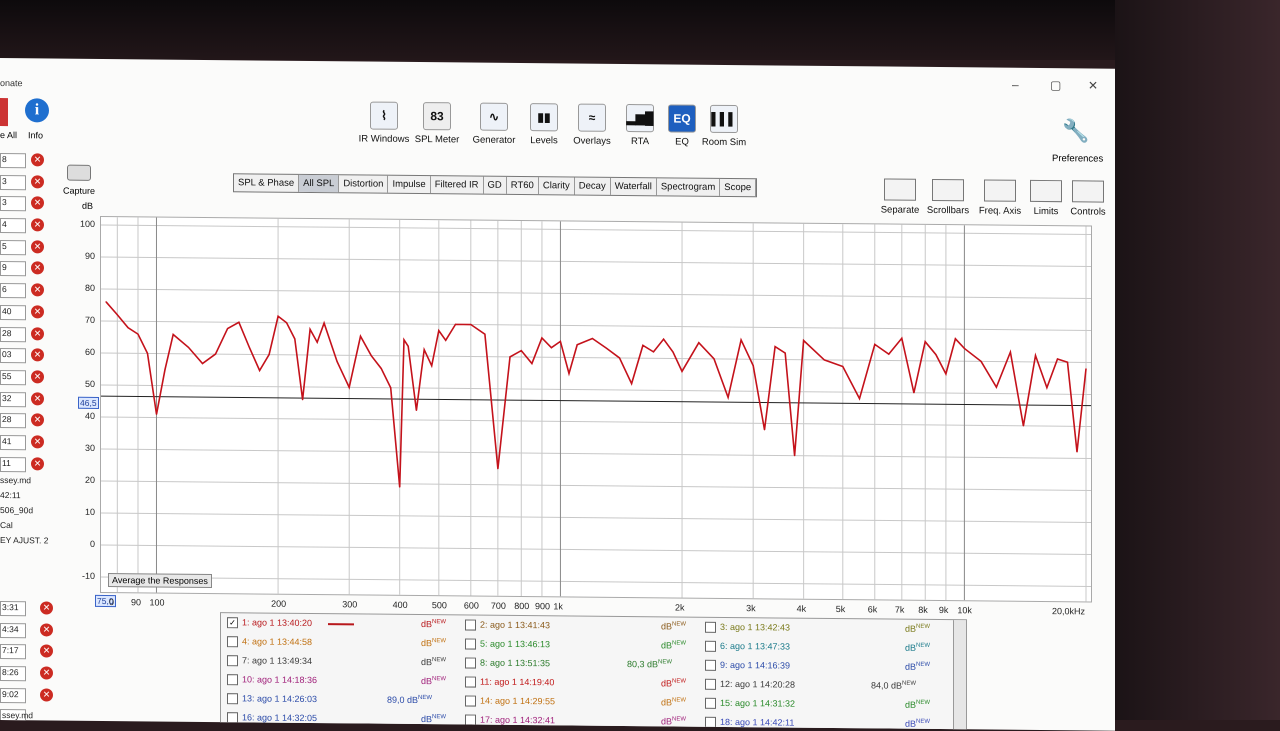 This screenshot has width=1280, height=731. I want to click on tab-clarity: Clarity, so click(556, 186).